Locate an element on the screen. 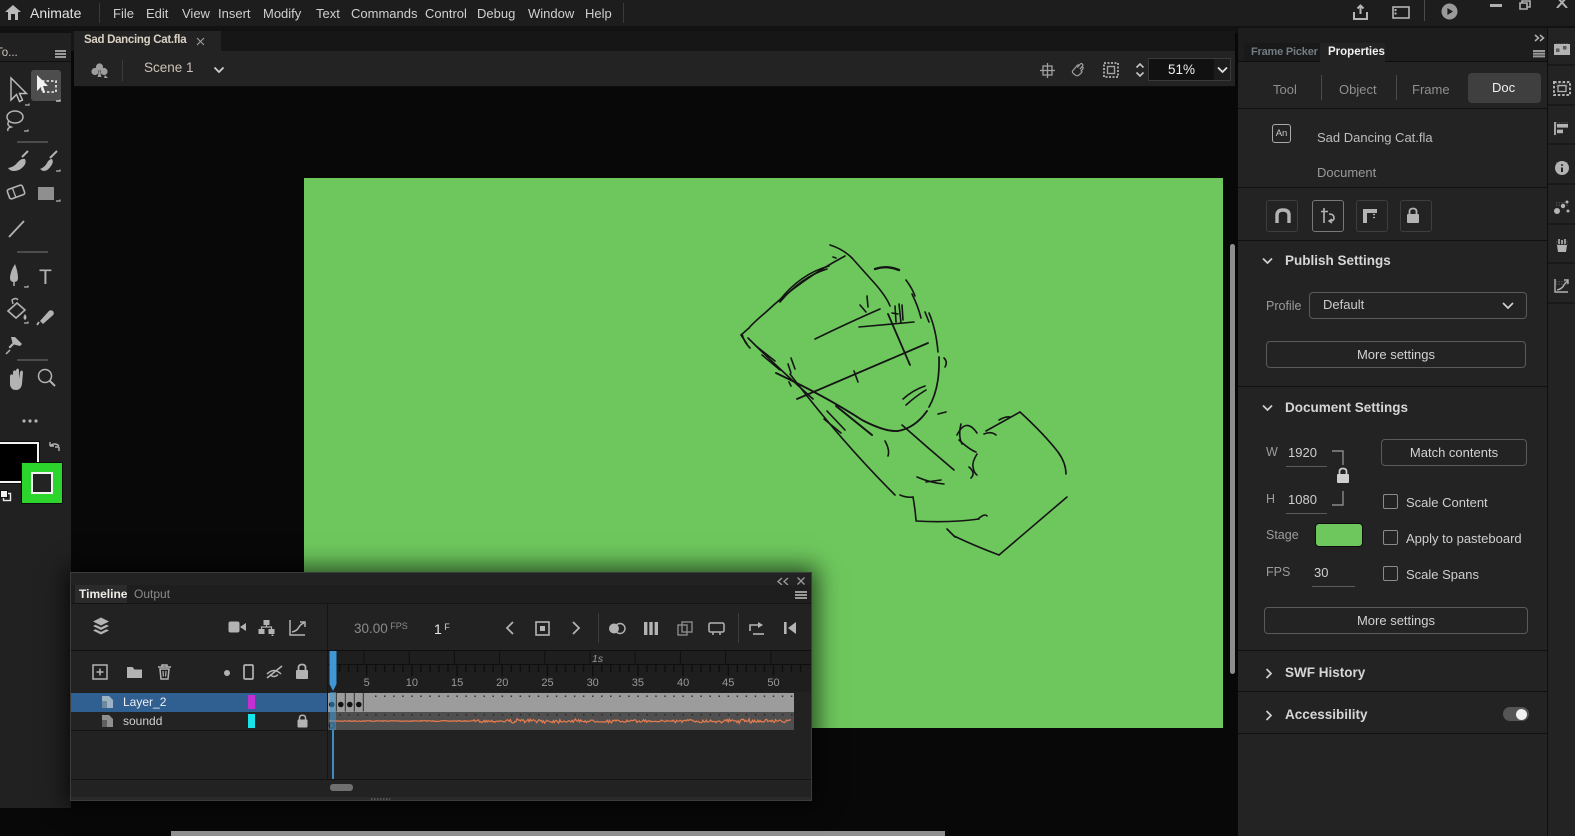 This screenshot has height=836, width=1575. svg-text: 1s is located at coordinates (598, 659).